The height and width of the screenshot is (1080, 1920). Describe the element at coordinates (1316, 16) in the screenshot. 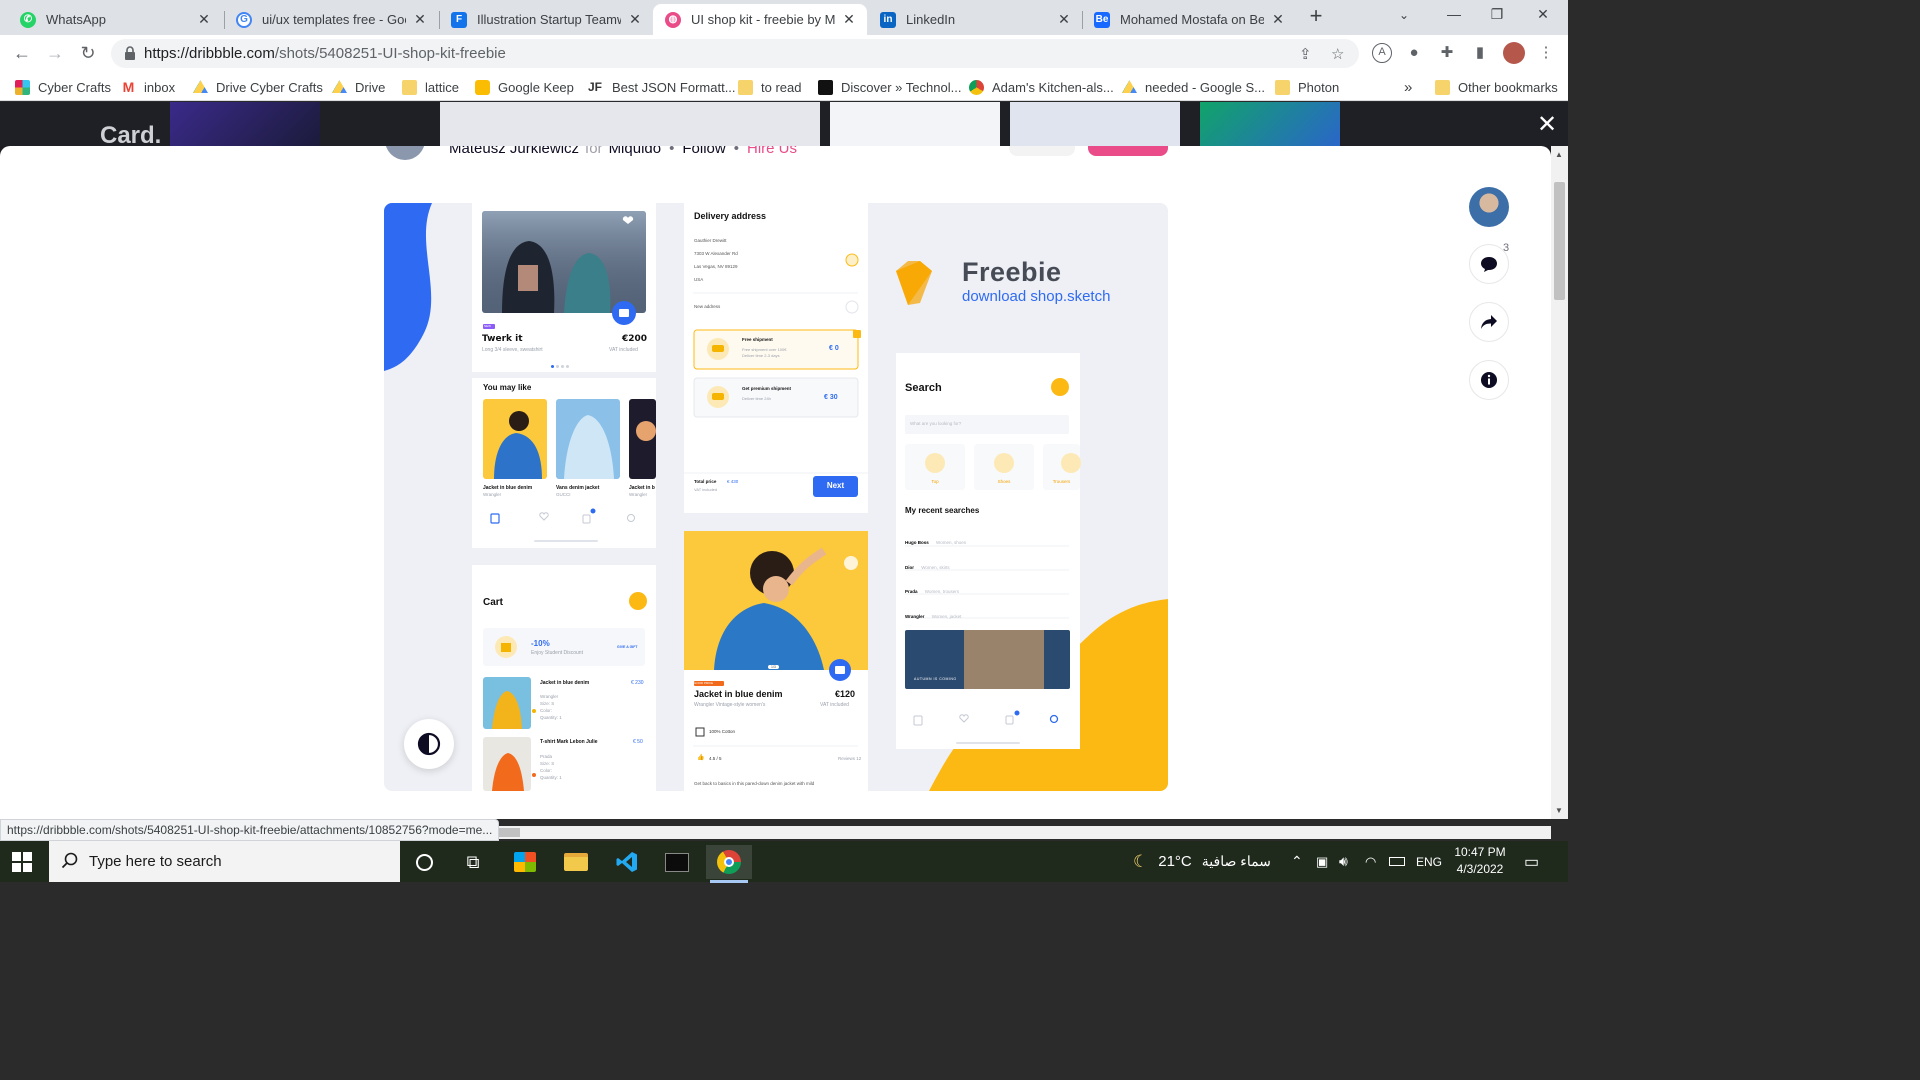

I see `new-tab-button: +` at that location.